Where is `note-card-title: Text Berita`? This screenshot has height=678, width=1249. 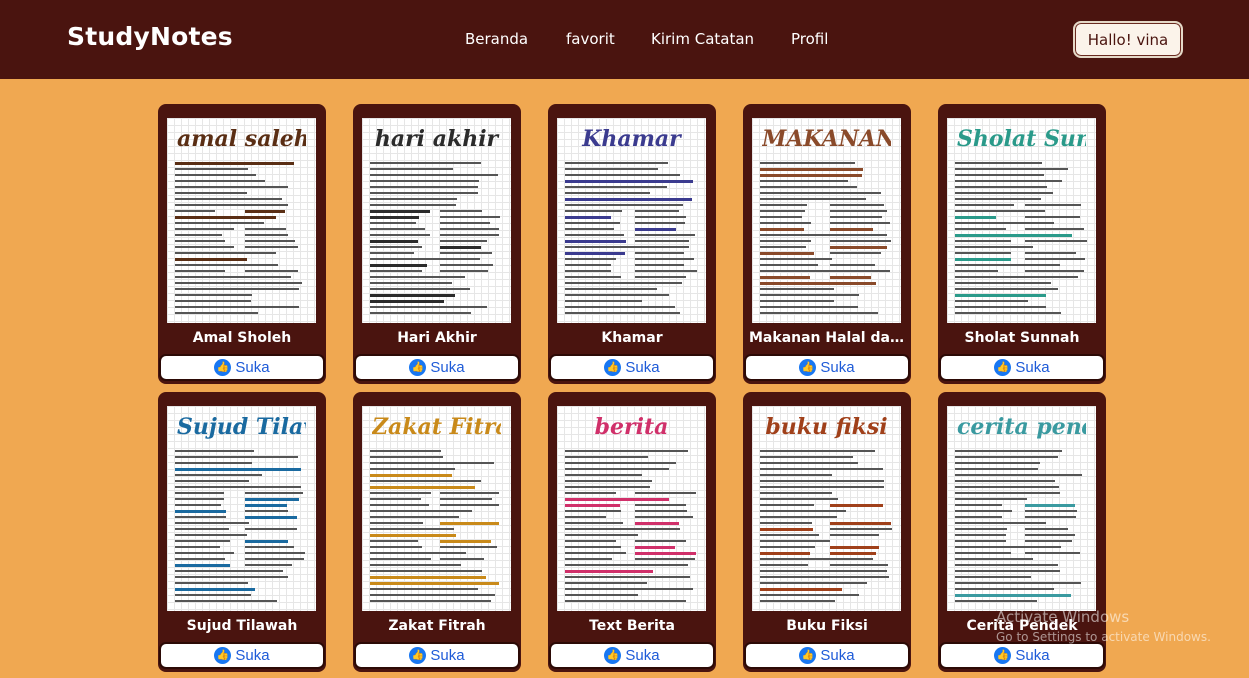
note-card-title: Text Berita is located at coordinates (632, 626).